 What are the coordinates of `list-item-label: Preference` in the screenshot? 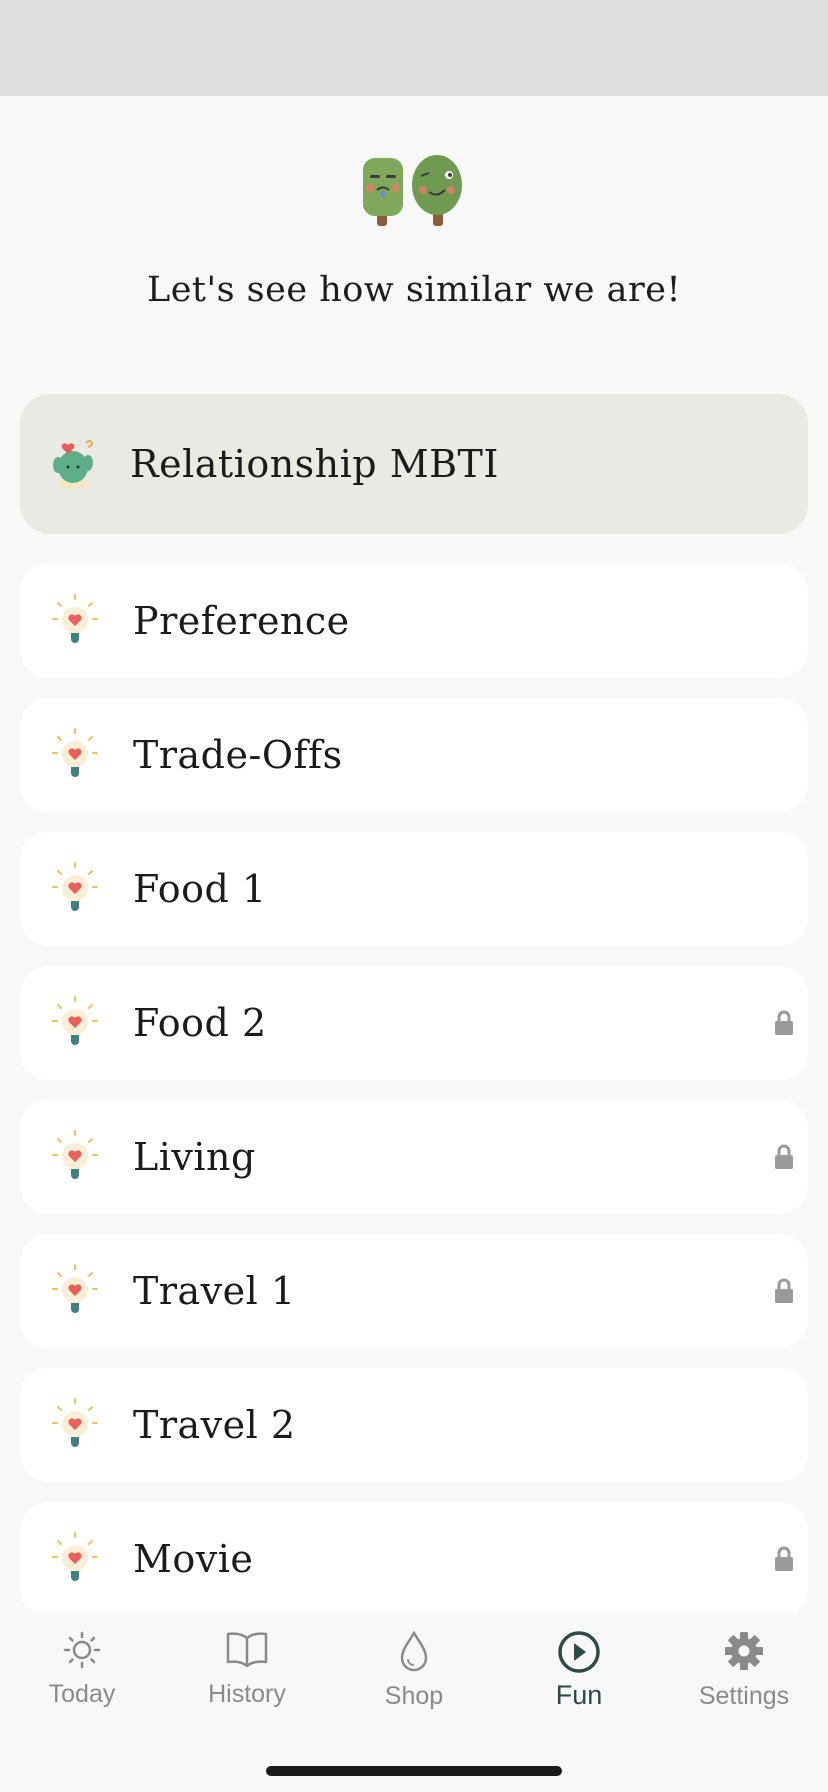 It's located at (241, 621).